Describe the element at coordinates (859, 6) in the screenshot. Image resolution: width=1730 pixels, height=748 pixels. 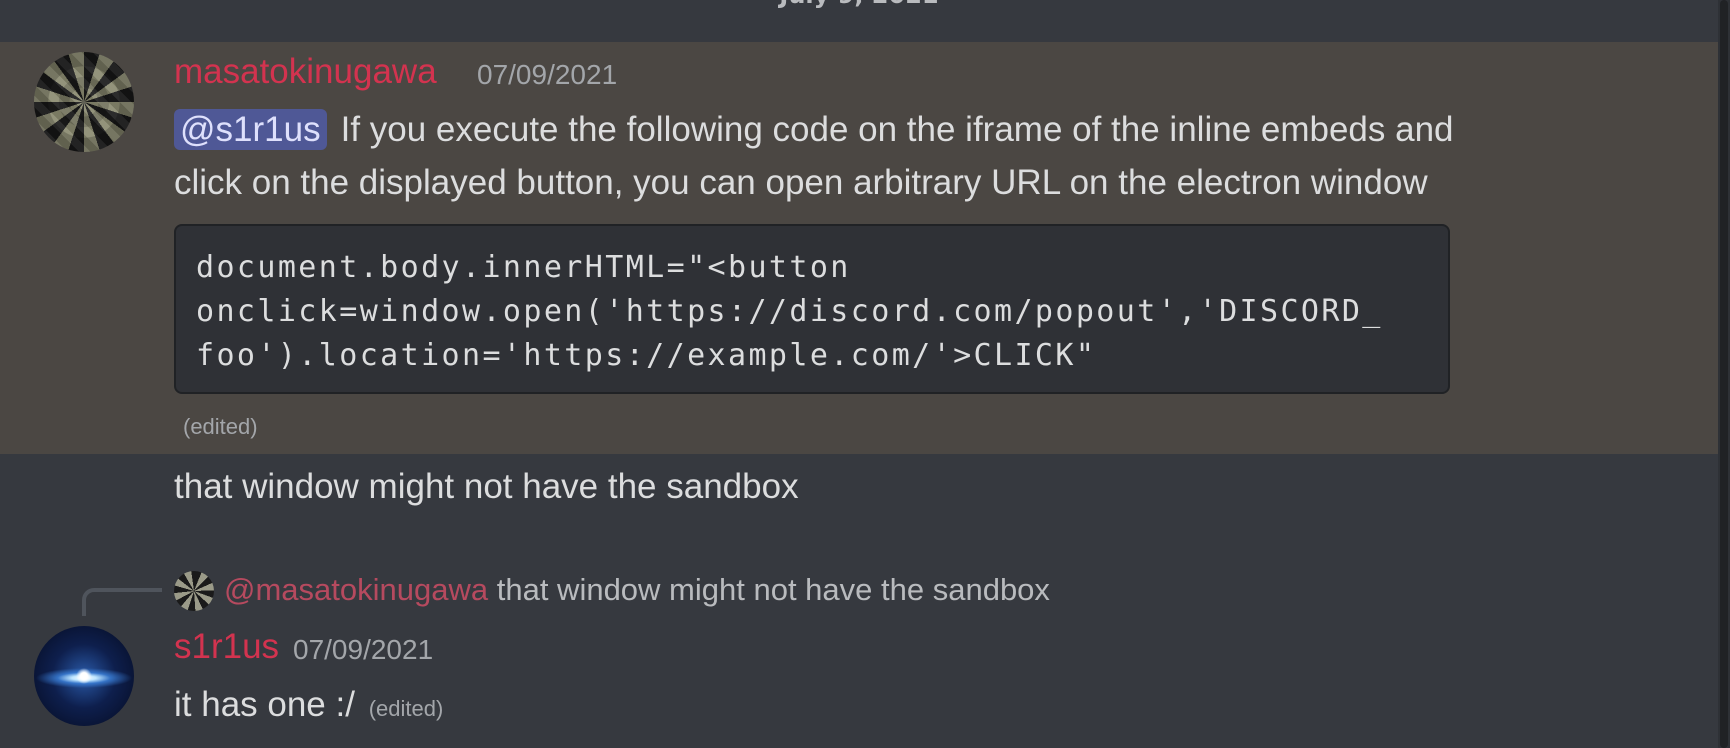
I see `date-divider: July 9, 2021` at that location.